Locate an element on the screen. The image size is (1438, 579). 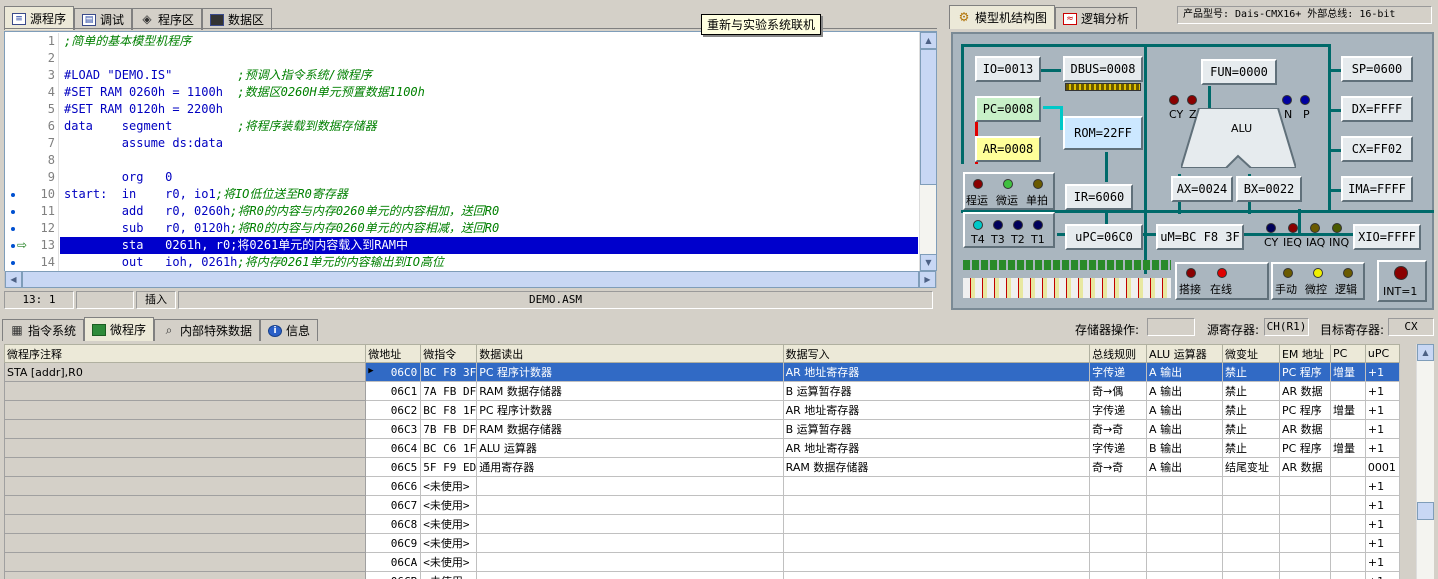
code-line: start: in r0, io1;将IO低位送至R0寄存器 is located at coordinates (489, 194).